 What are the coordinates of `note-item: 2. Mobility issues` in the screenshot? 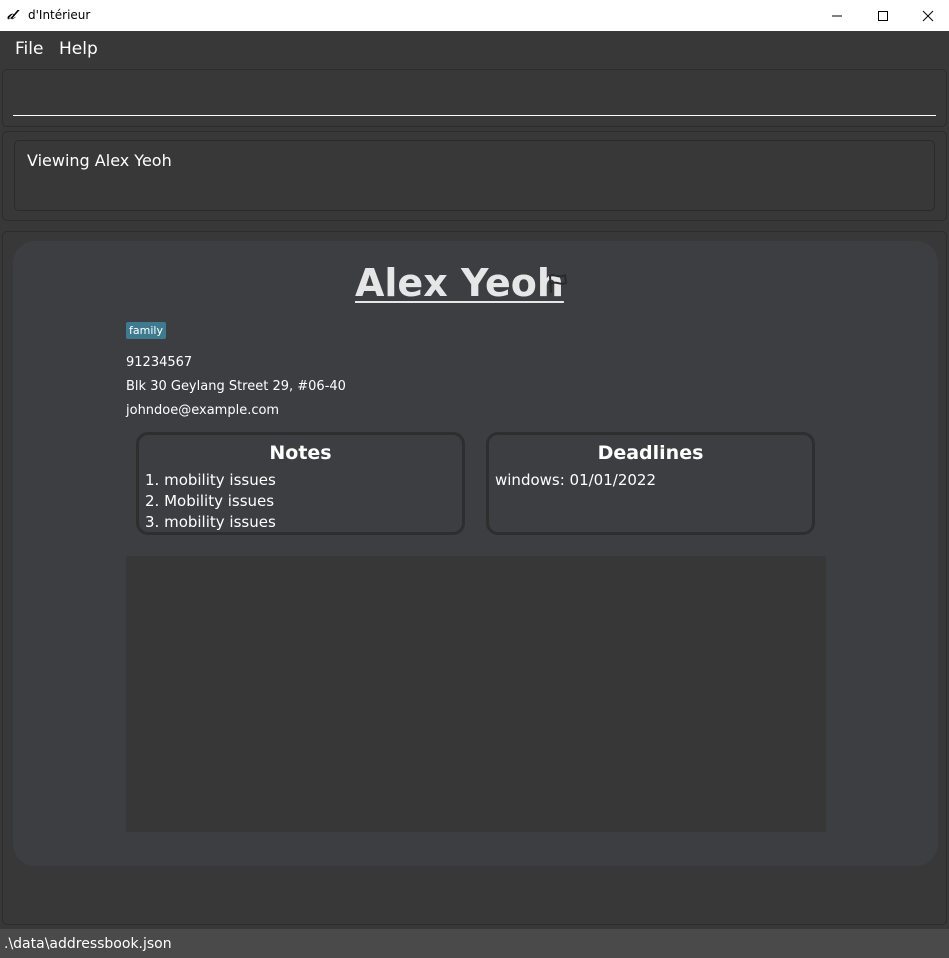 It's located at (210, 501).